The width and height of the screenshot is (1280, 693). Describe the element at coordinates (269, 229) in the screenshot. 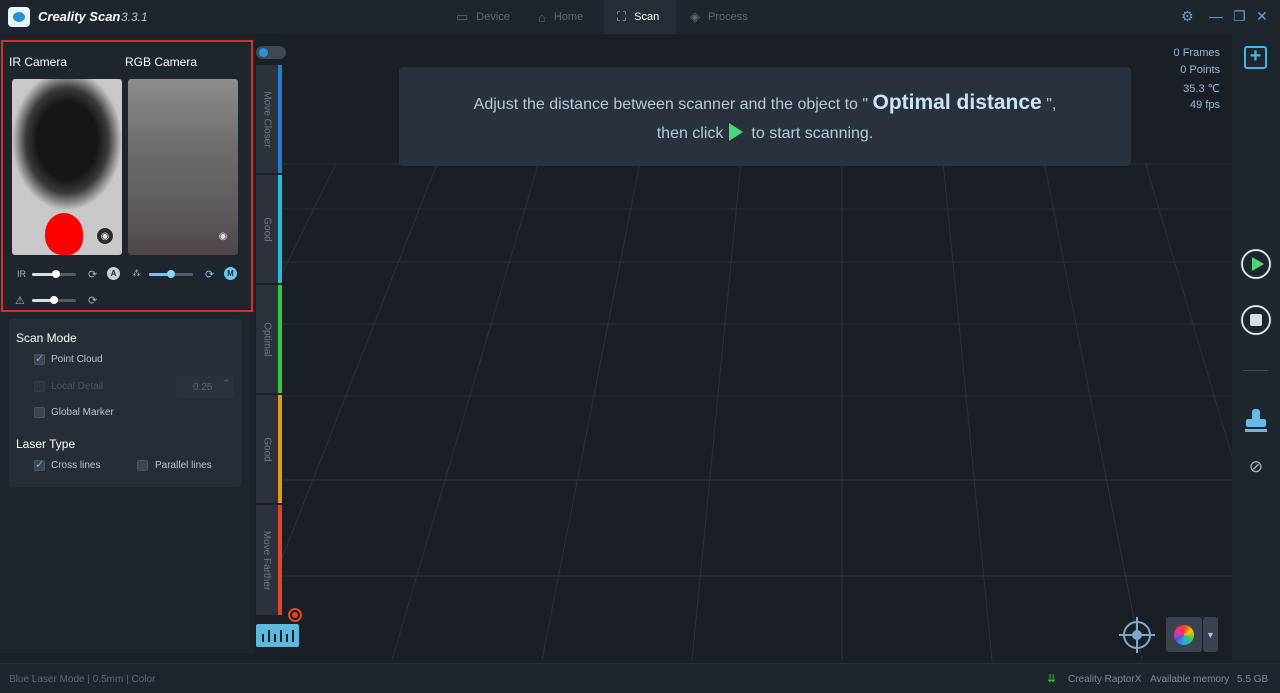

I see `distance-segment-good-near: Good` at that location.